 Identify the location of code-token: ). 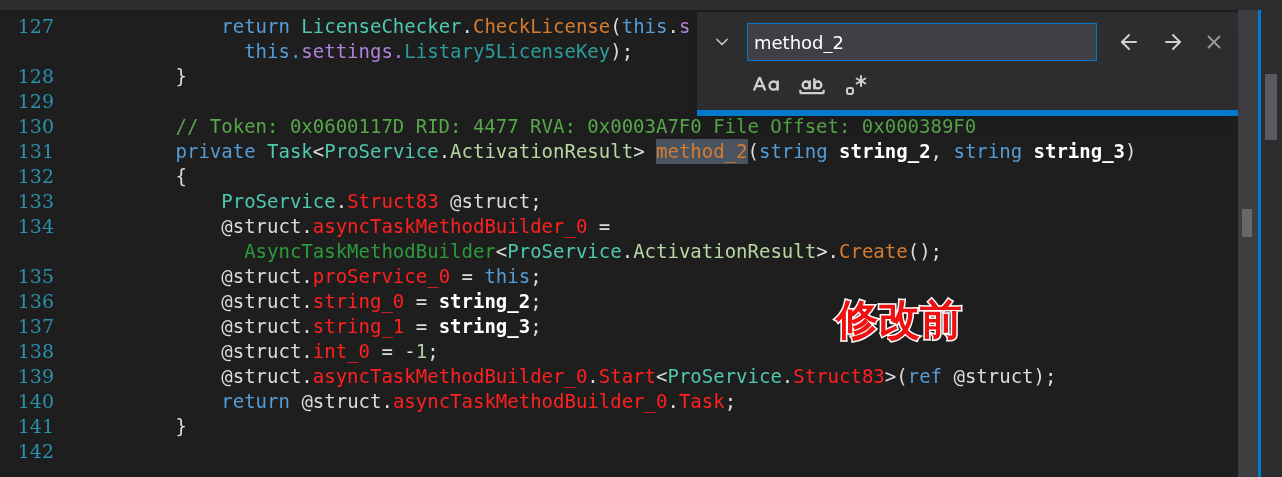
(1131, 151).